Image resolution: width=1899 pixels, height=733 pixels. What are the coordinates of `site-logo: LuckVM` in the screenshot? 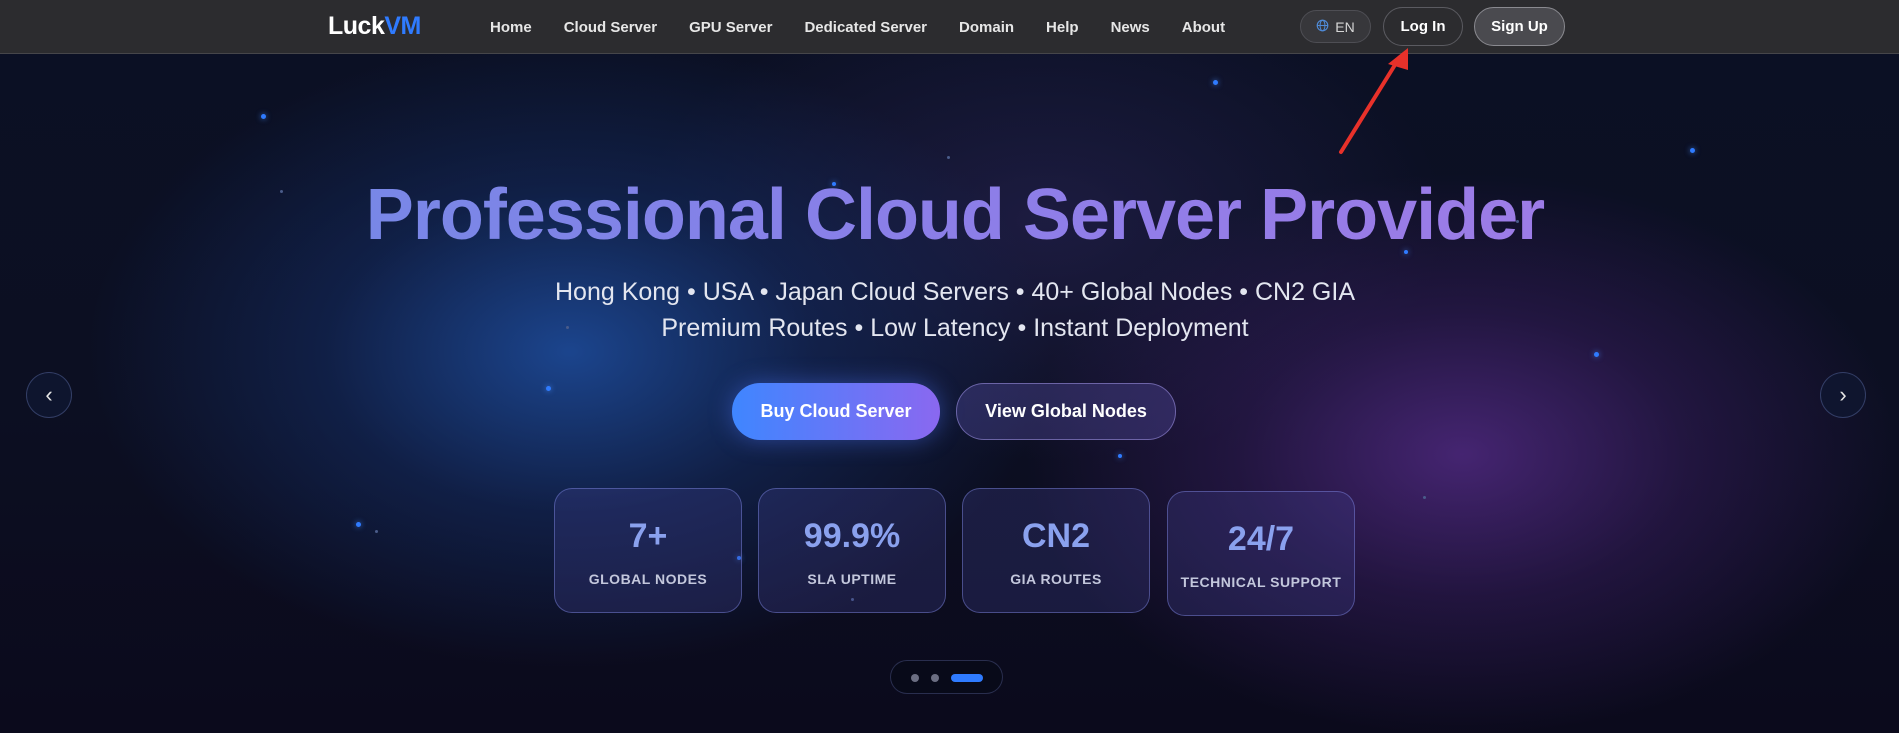 It's located at (374, 26).